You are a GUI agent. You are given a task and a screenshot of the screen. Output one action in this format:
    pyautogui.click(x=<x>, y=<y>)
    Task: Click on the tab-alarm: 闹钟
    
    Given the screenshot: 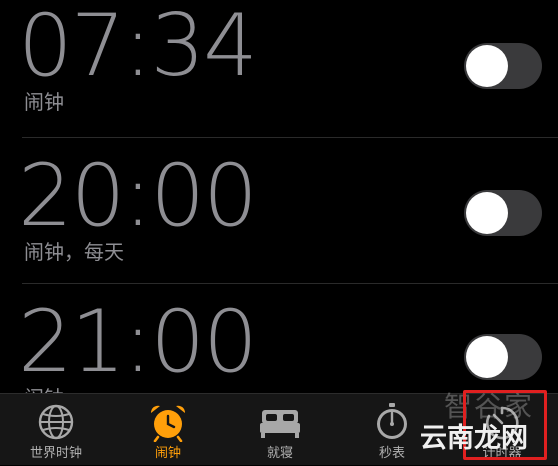 What is the action you would take?
    pyautogui.click(x=168, y=430)
    